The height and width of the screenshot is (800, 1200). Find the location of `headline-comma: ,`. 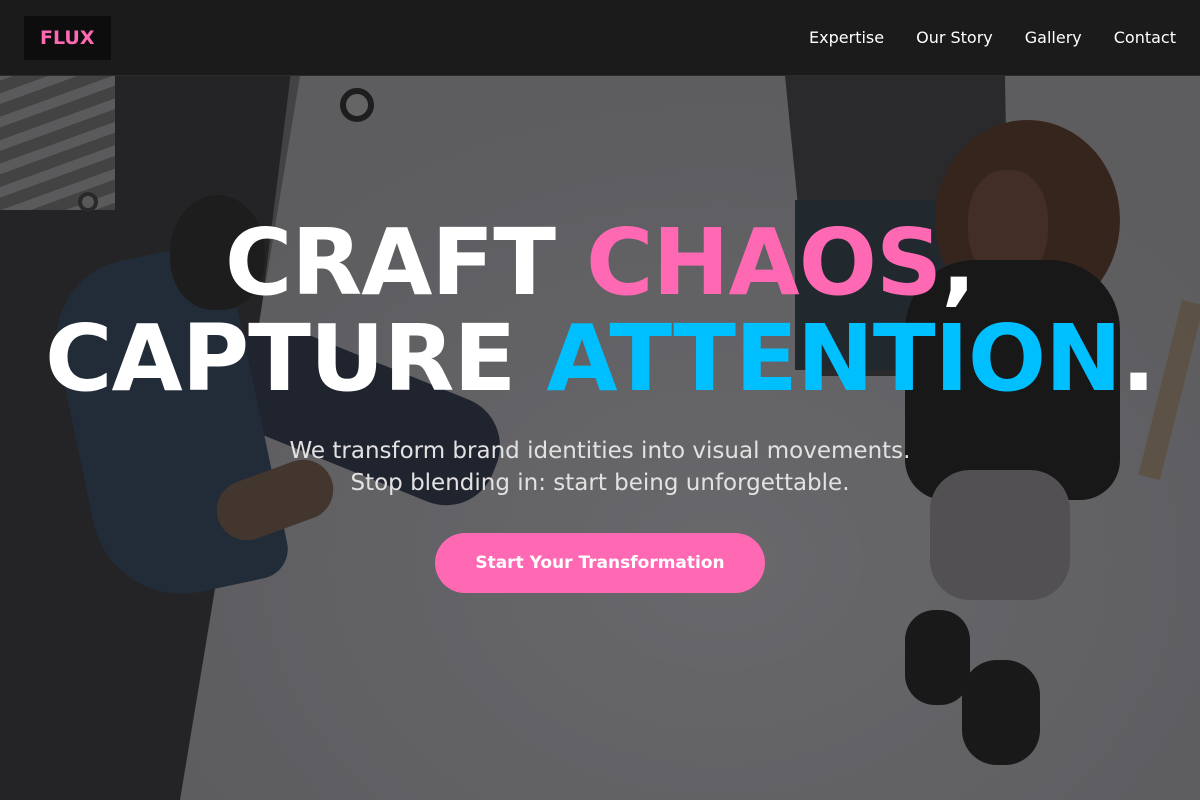

headline-comma: , is located at coordinates (958, 262).